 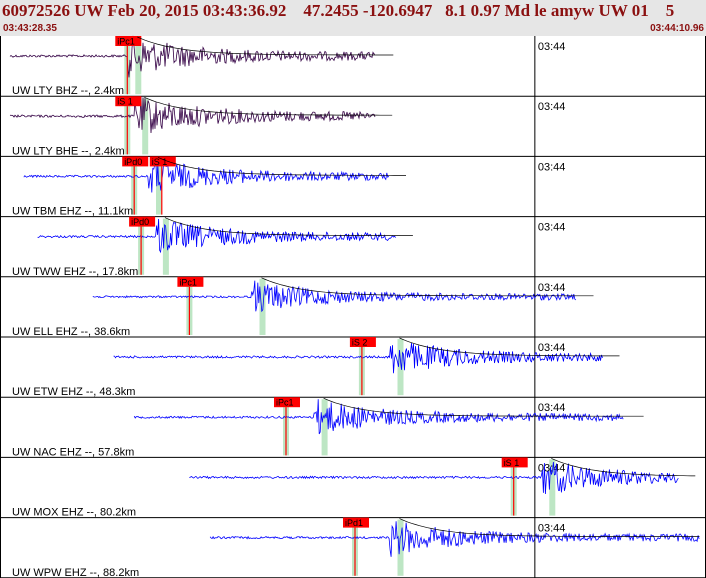 What do you see at coordinates (75, 272) in the screenshot?
I see `channel-label: UW TWW EHZ --, 17.8km` at bounding box center [75, 272].